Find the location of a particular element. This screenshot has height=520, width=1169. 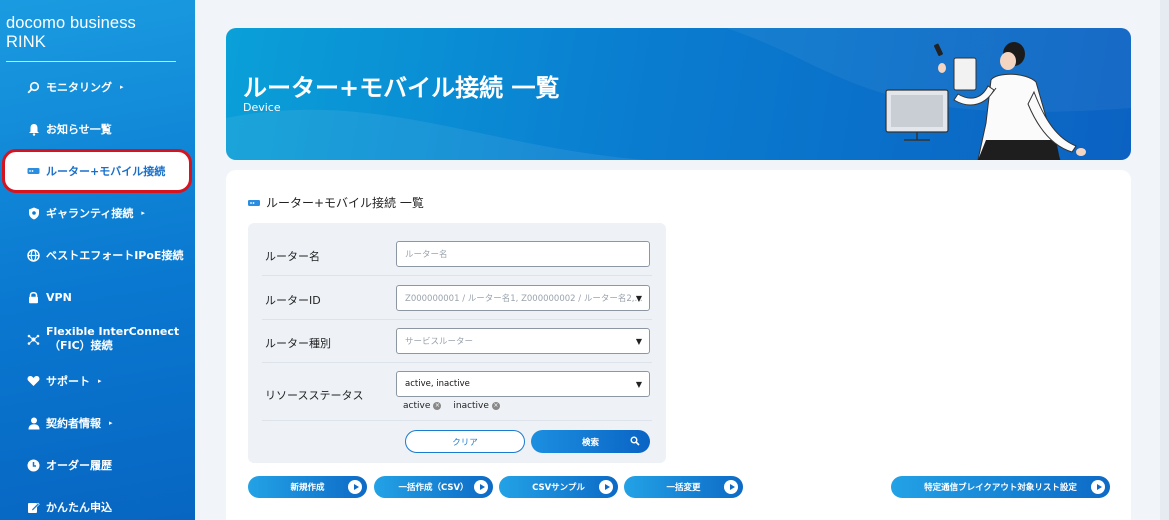

page-subtitle: Device is located at coordinates (262, 107).